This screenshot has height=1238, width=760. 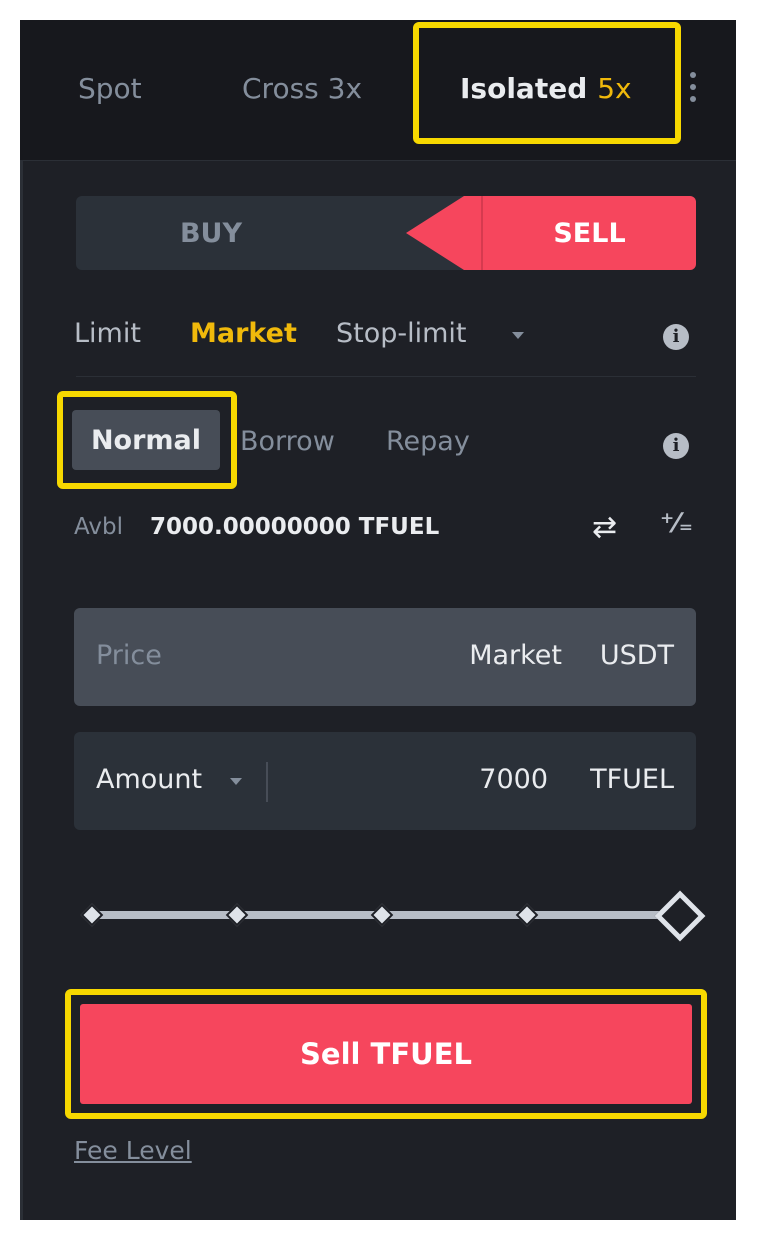 What do you see at coordinates (604, 527) in the screenshot?
I see `transfer-icon: ⇄` at bounding box center [604, 527].